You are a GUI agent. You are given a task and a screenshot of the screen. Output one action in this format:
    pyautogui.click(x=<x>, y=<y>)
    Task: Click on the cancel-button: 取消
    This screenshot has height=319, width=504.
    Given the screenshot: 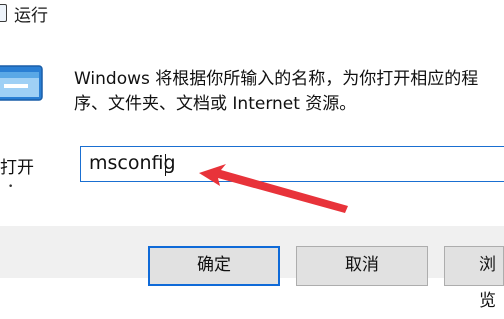 What is the action you would take?
    pyautogui.click(x=362, y=266)
    